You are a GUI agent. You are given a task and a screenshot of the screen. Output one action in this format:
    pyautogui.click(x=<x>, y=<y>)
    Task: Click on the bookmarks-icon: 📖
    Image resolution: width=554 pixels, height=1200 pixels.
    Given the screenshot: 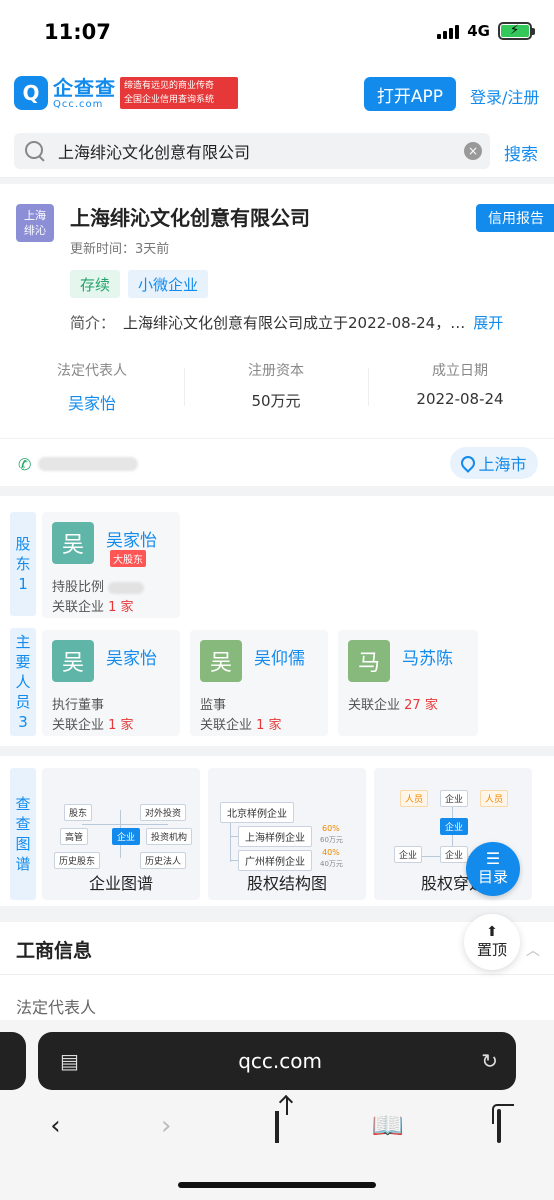 What is the action you would take?
    pyautogui.click(x=388, y=1126)
    